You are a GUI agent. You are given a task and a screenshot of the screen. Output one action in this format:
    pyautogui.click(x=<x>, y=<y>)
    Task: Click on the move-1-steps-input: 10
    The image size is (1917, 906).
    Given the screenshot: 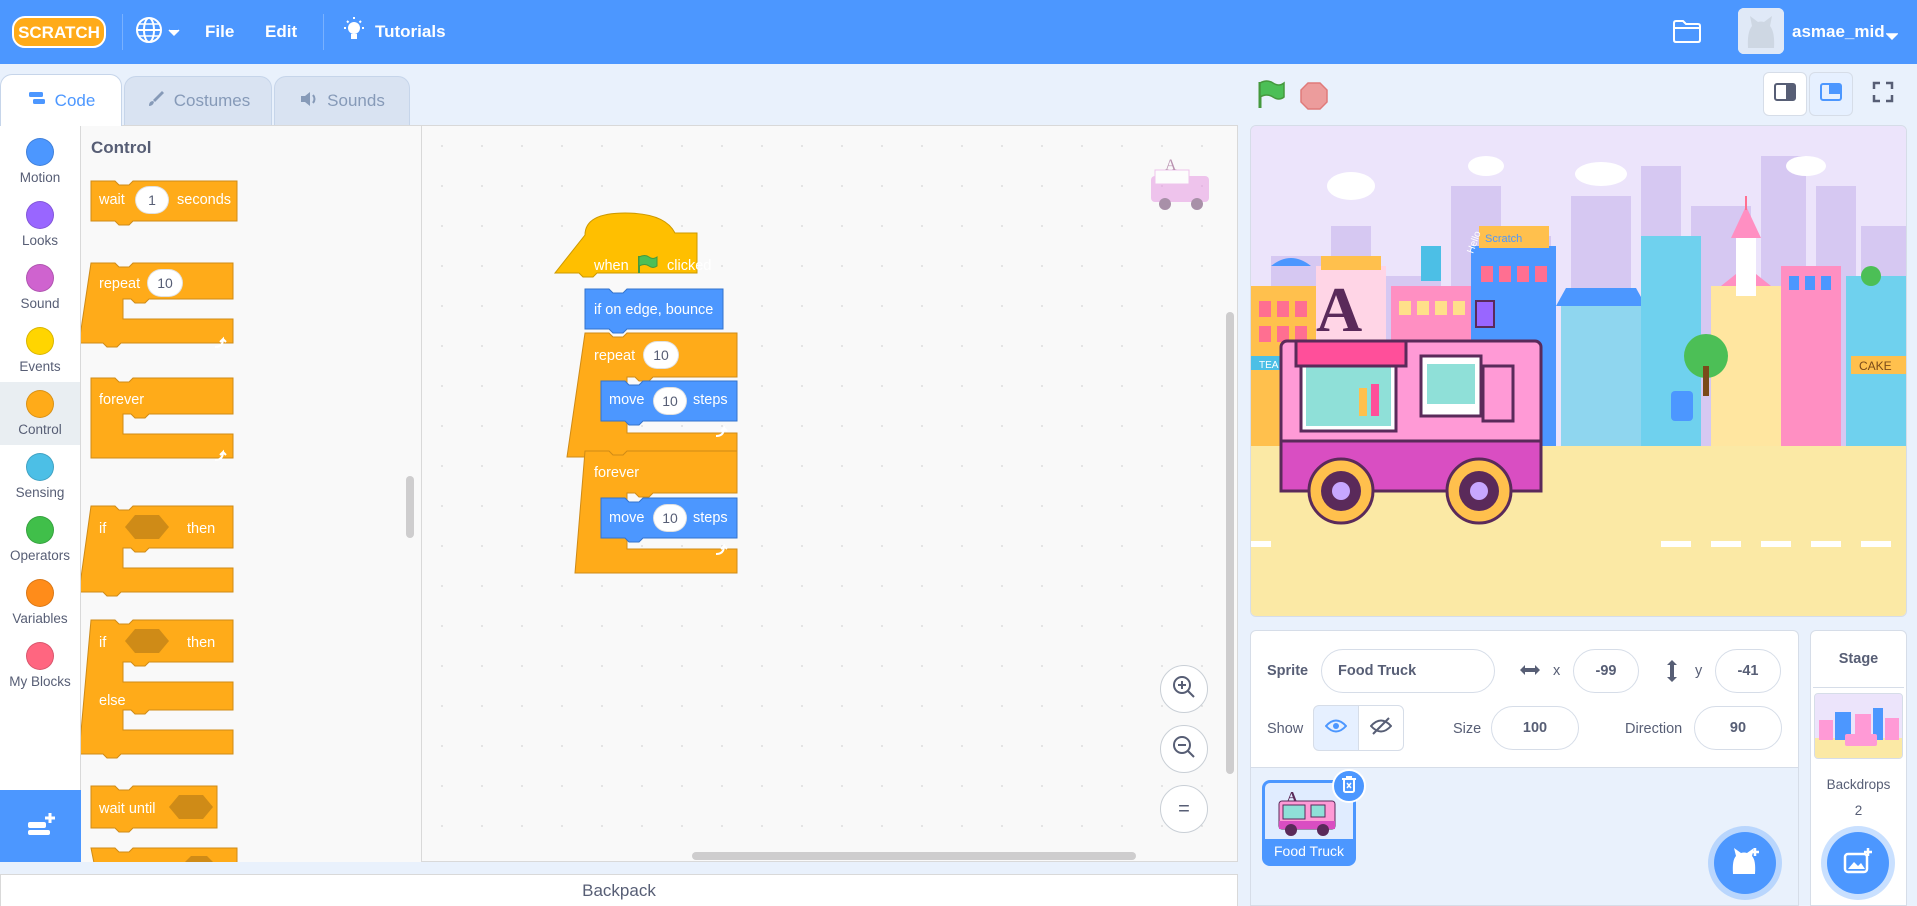 What is the action you would take?
    pyautogui.click(x=670, y=401)
    